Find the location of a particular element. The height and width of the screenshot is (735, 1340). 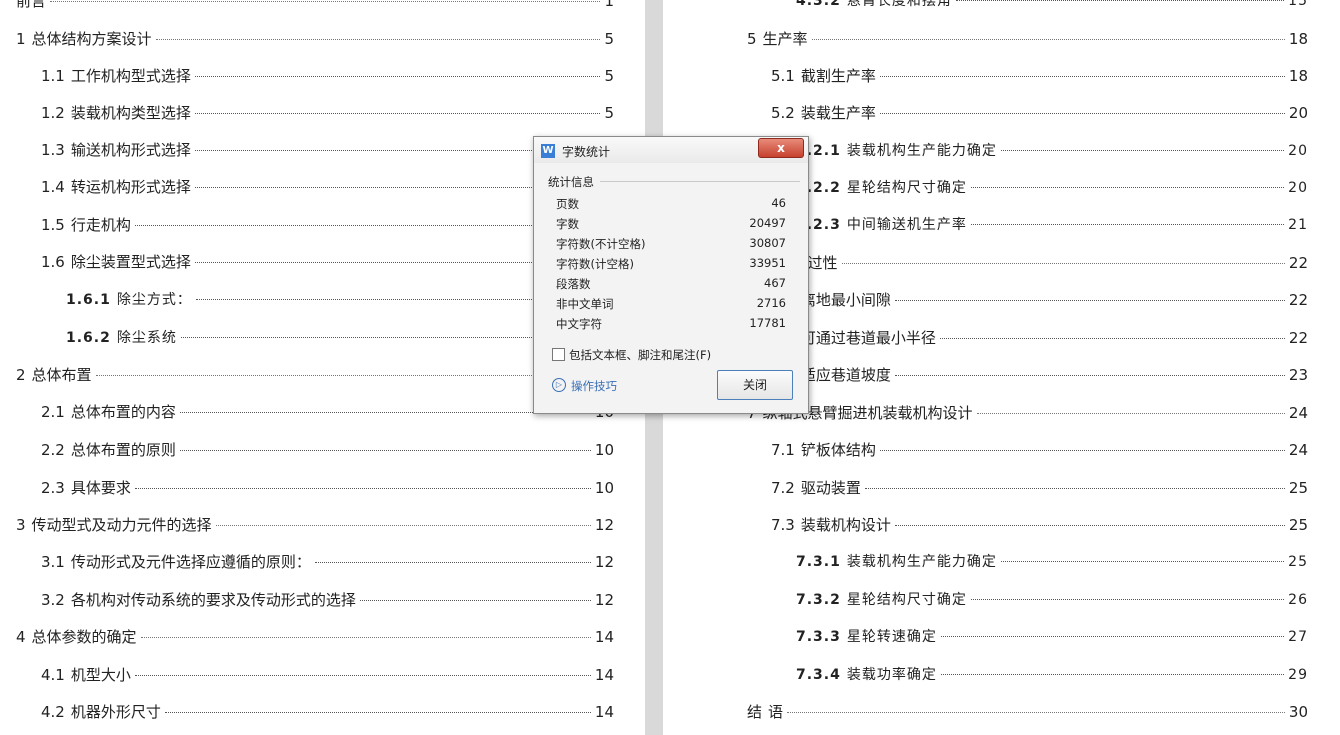

toc-entry: 2.1总体布置的内容10 is located at coordinates (327, 412).